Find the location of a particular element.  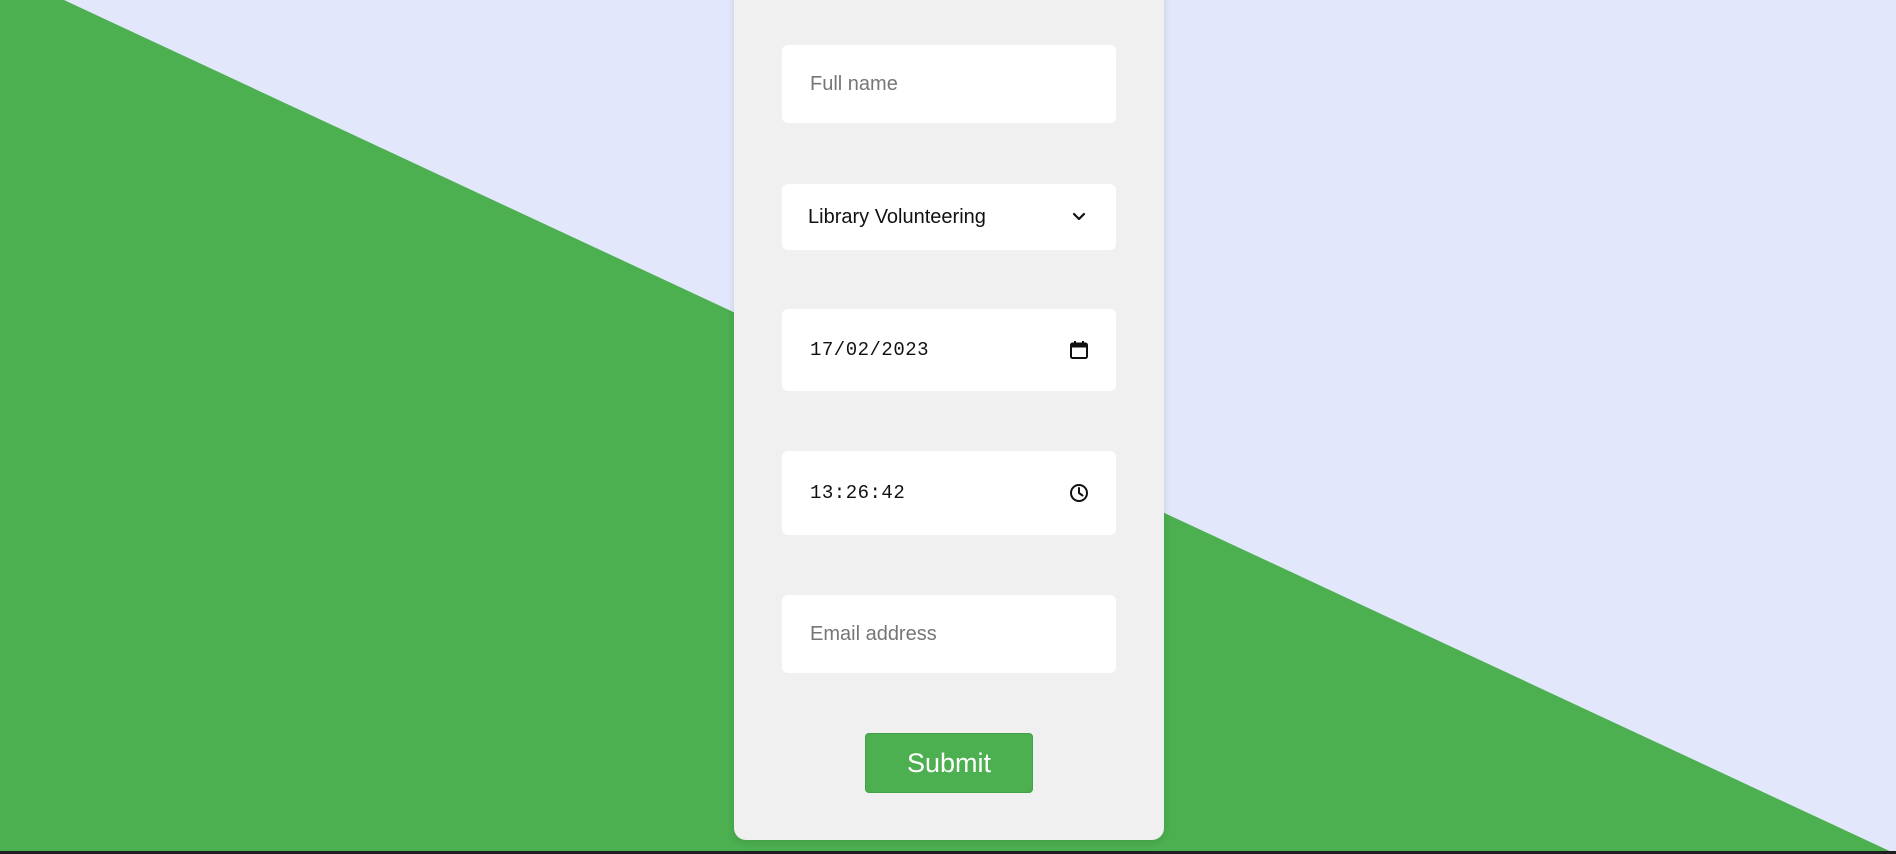

date-value: 17/02/2023 is located at coordinates (870, 350).